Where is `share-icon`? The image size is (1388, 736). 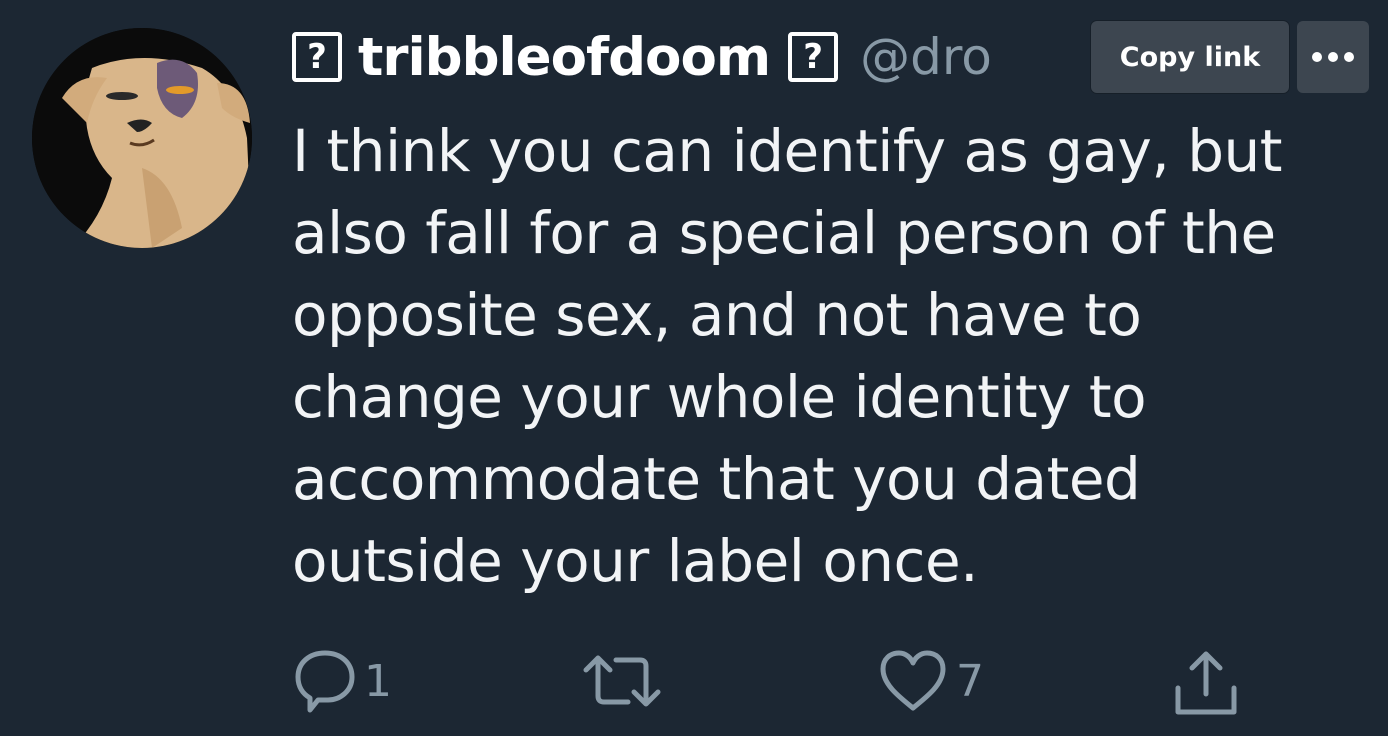 share-icon is located at coordinates (1206, 683).